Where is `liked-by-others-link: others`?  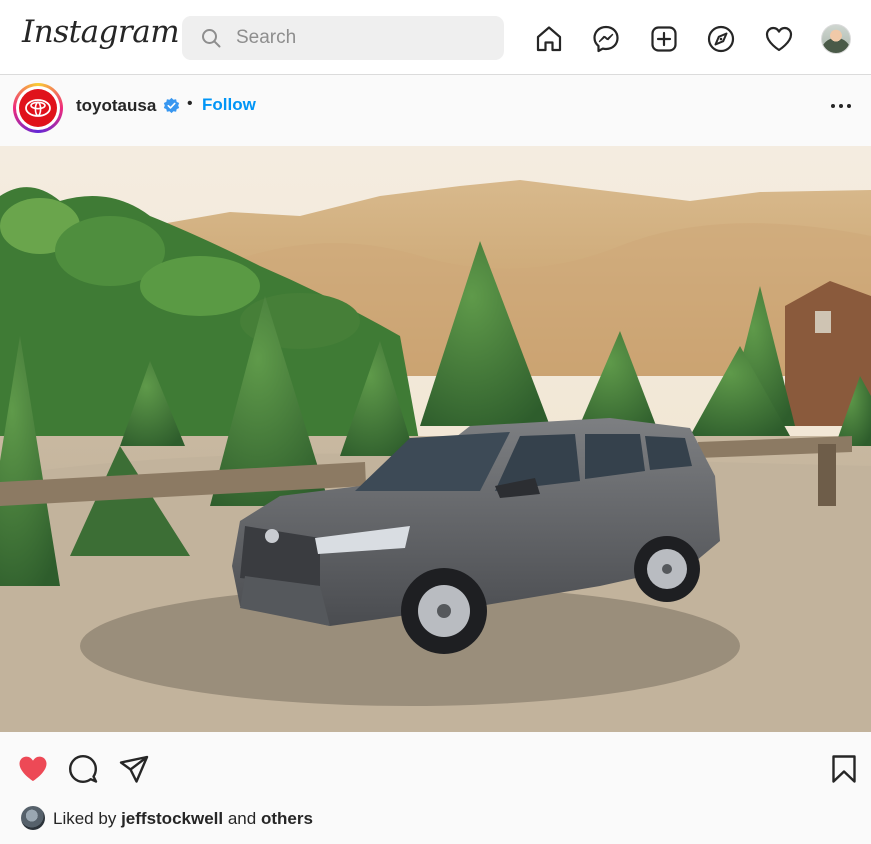
liked-by-others-link: others is located at coordinates (287, 818).